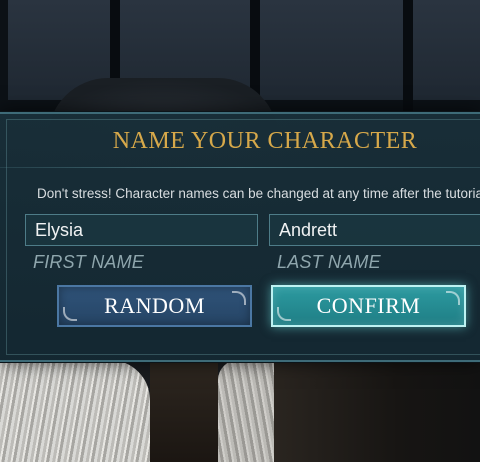 The height and width of the screenshot is (462, 480). Describe the element at coordinates (89, 262) in the screenshot. I see `first-name-label: FIRST NAME` at that location.